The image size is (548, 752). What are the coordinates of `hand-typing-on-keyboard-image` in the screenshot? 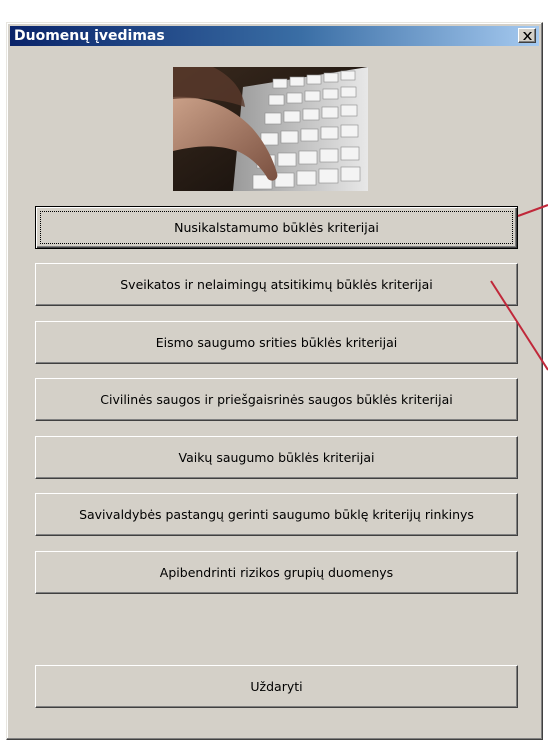 It's located at (270, 129).